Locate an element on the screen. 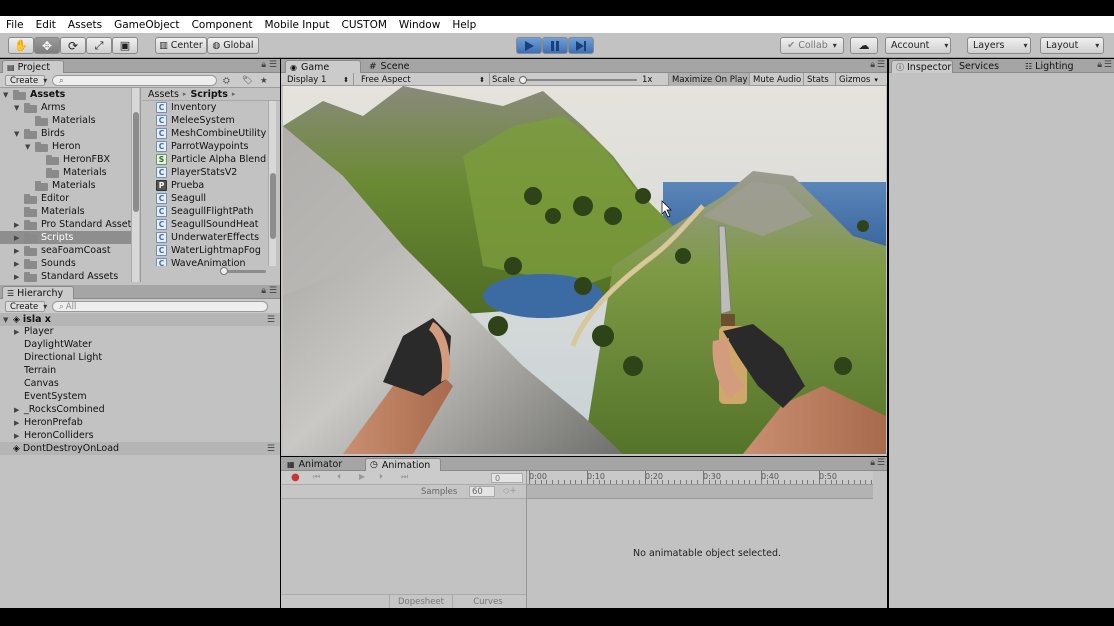 This screenshot has width=1114, height=626. samples-field: 60 is located at coordinates (482, 491).